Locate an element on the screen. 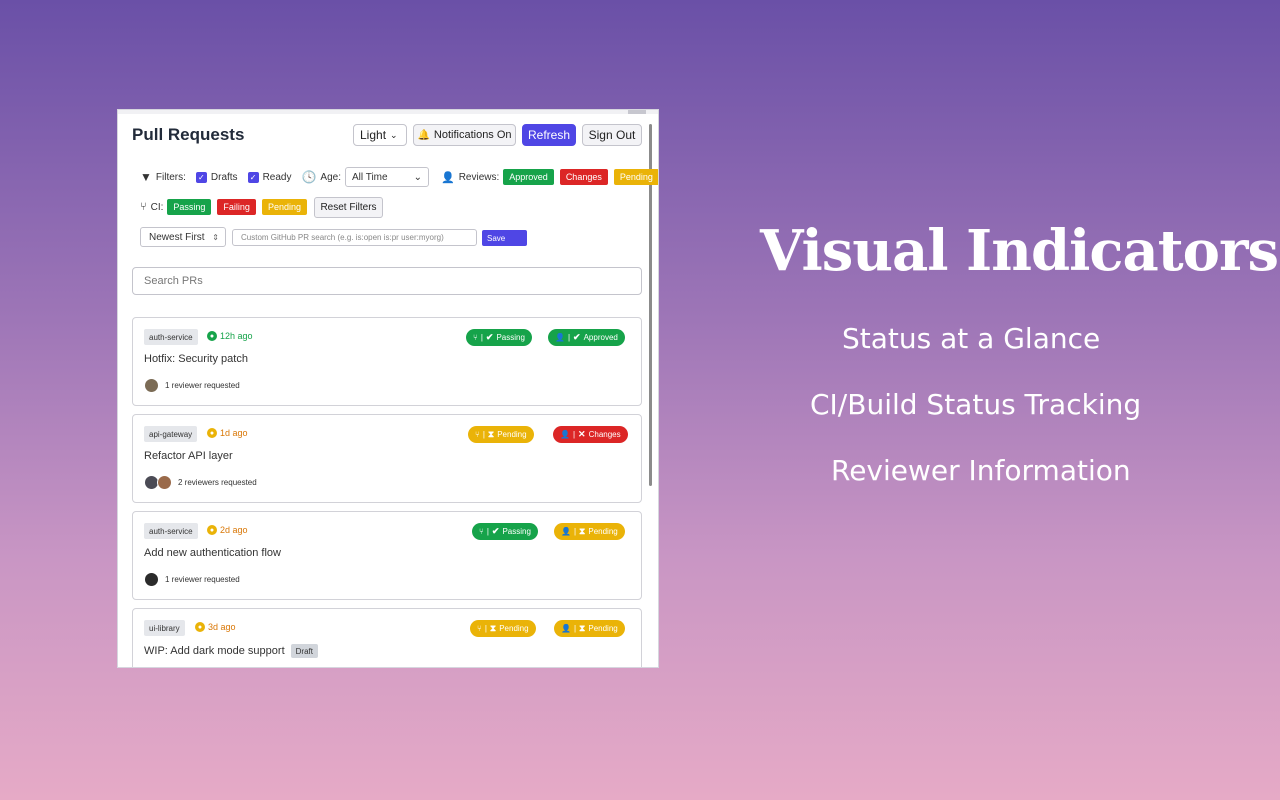 Image resolution: width=1280 pixels, height=800 pixels. pr-title-text: Add new authentication flow is located at coordinates (212, 553).